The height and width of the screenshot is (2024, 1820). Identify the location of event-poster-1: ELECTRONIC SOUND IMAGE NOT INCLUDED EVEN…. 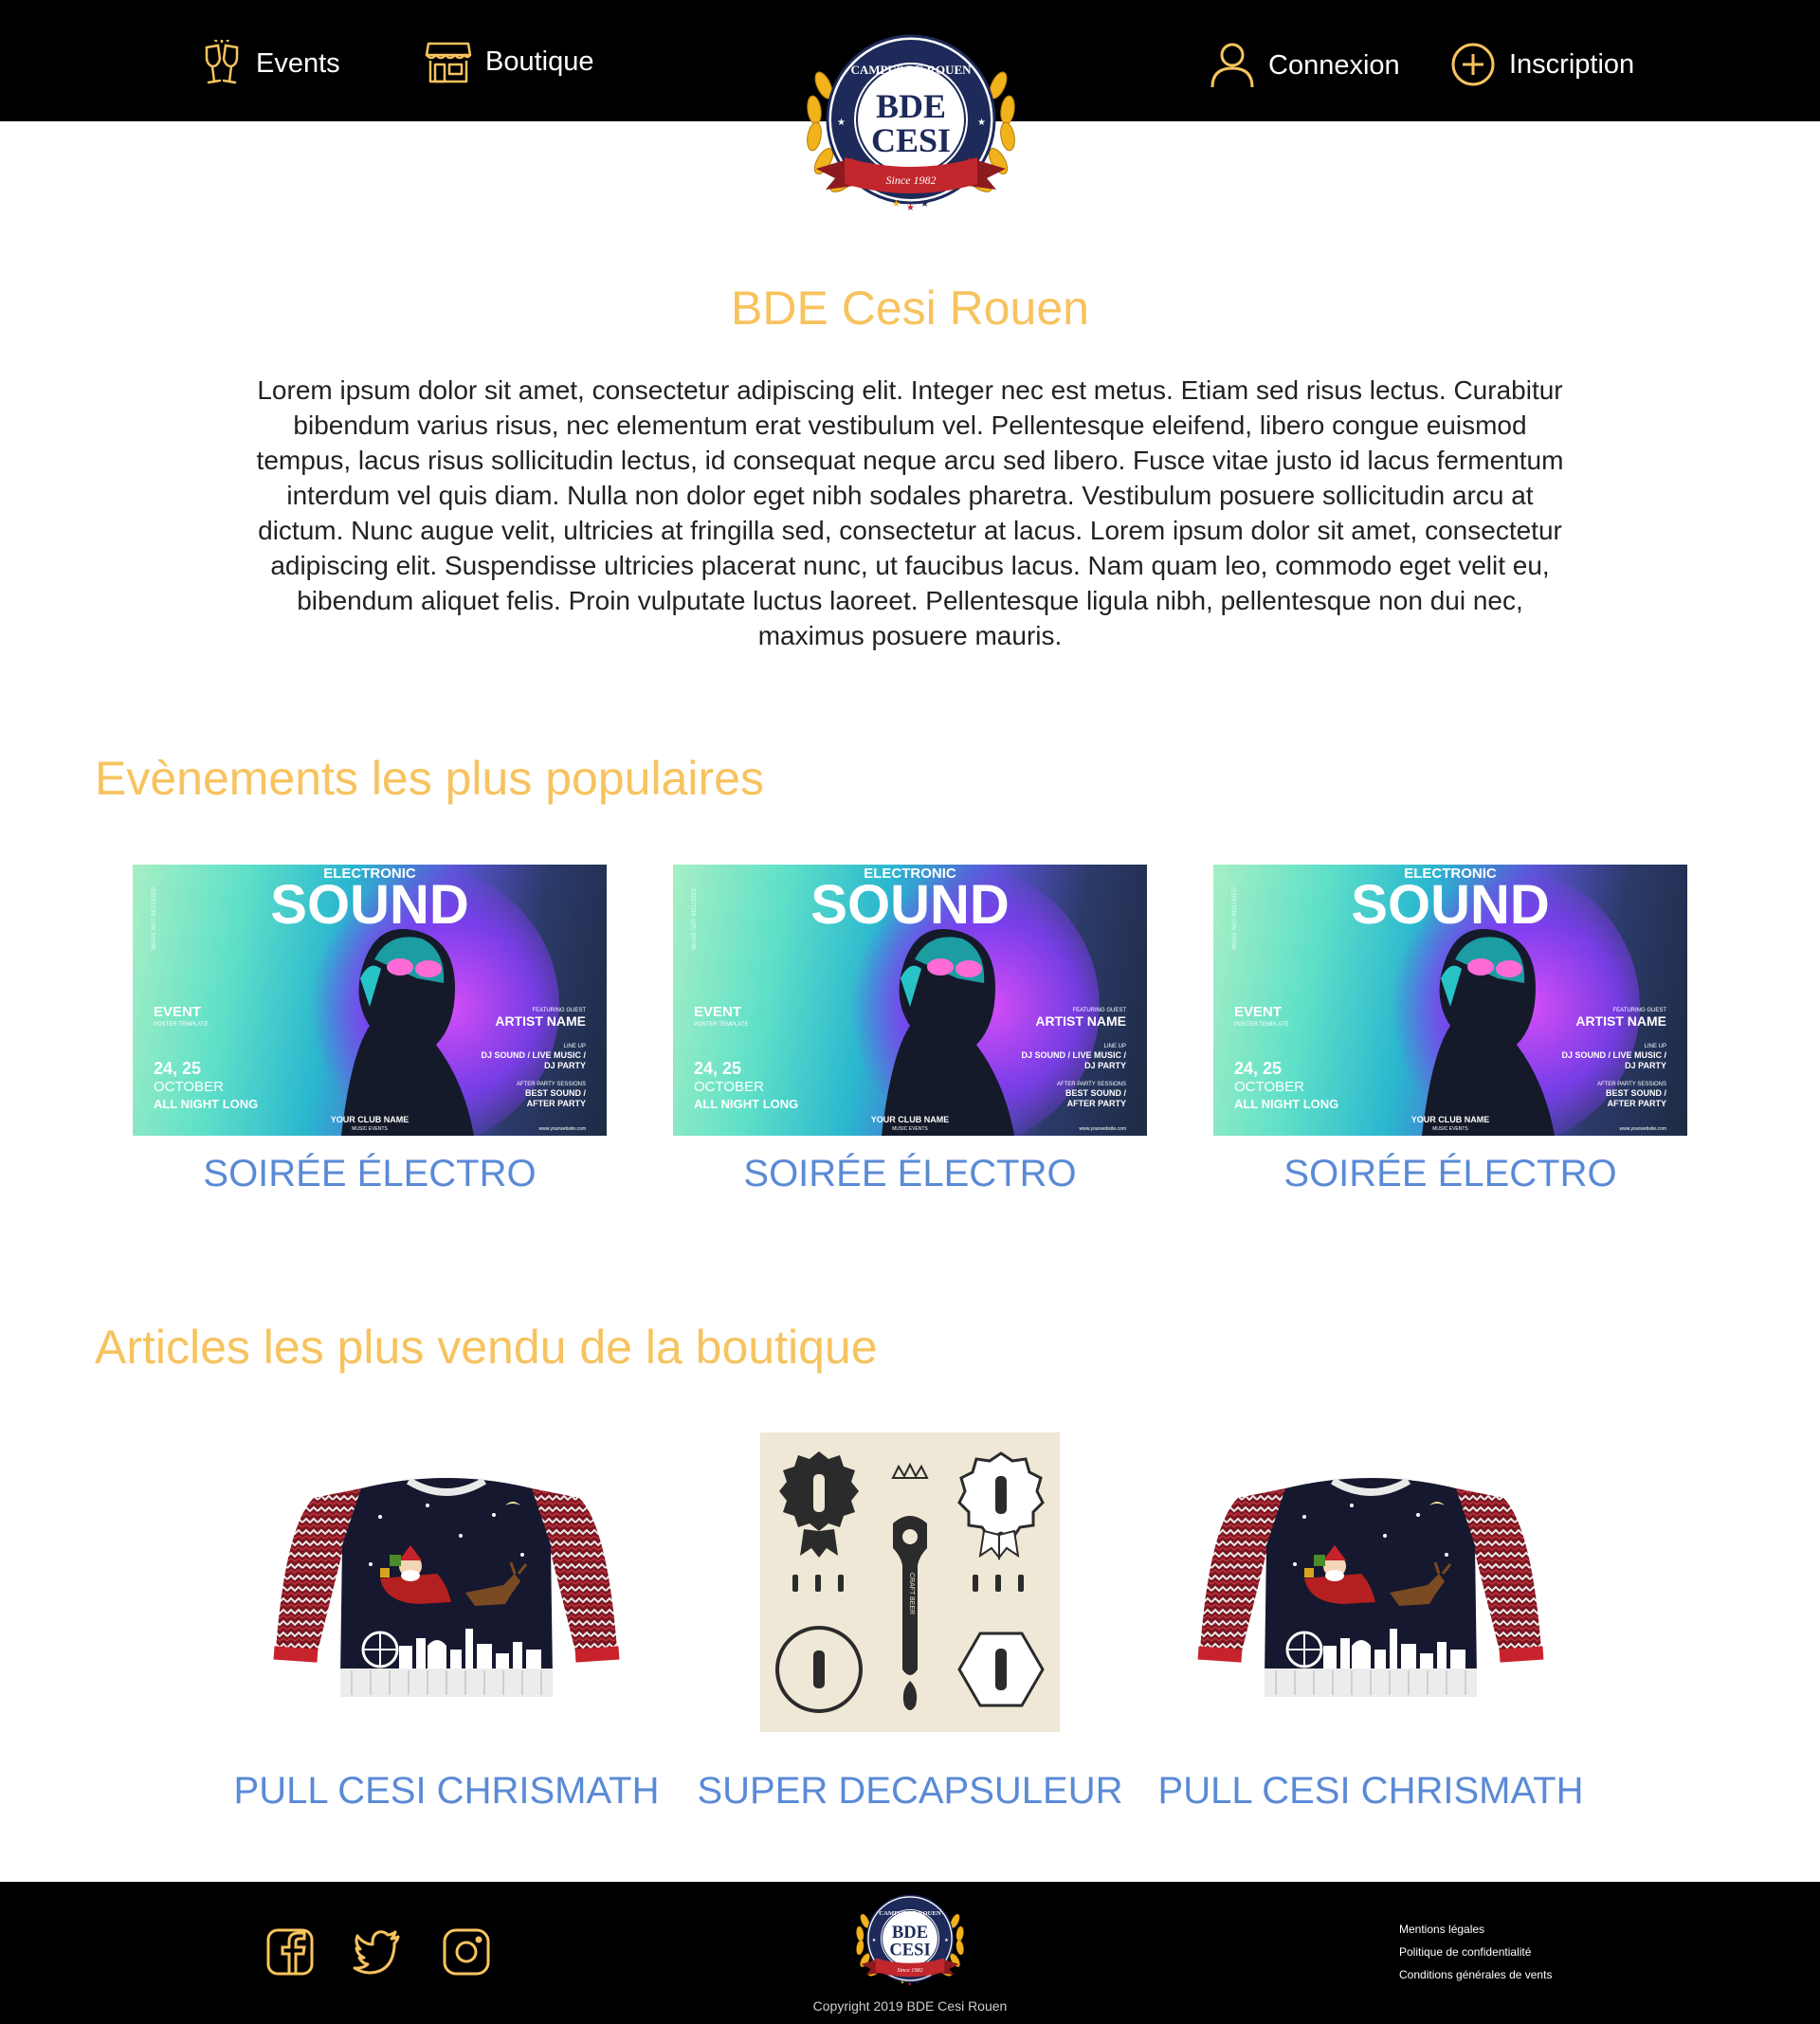
(370, 1000).